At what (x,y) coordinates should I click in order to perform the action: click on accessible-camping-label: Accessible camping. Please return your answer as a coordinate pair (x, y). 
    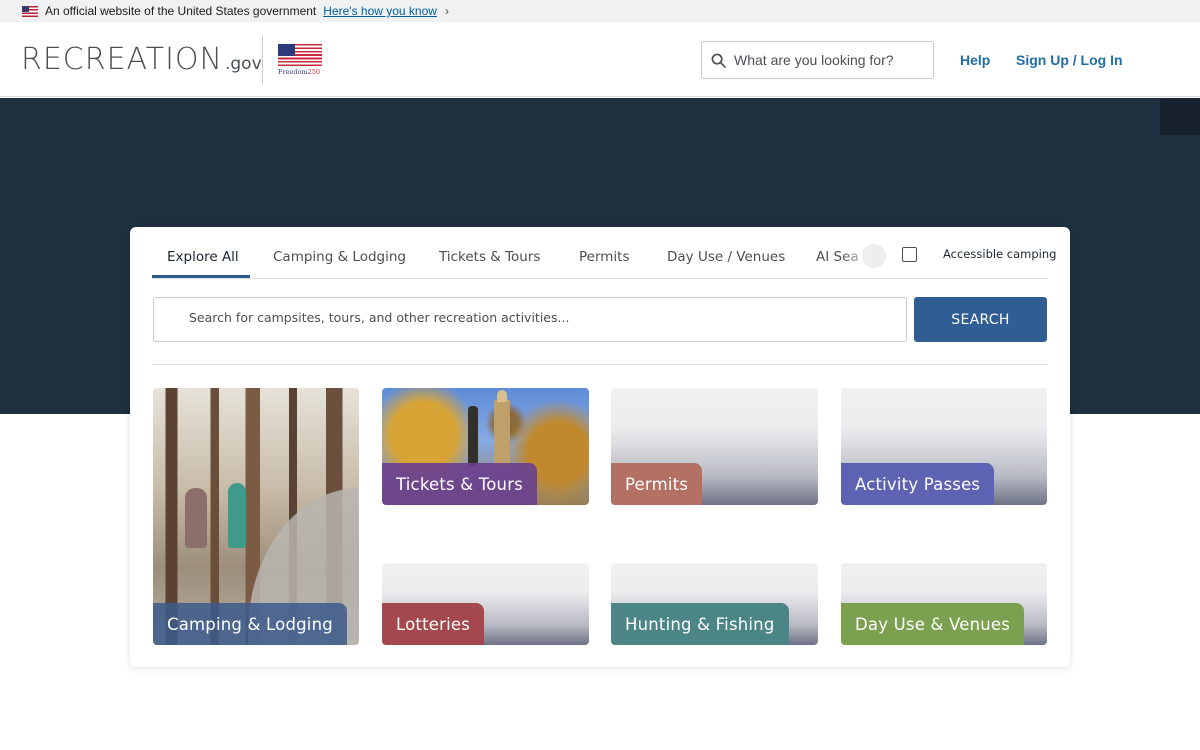
    Looking at the image, I should click on (999, 254).